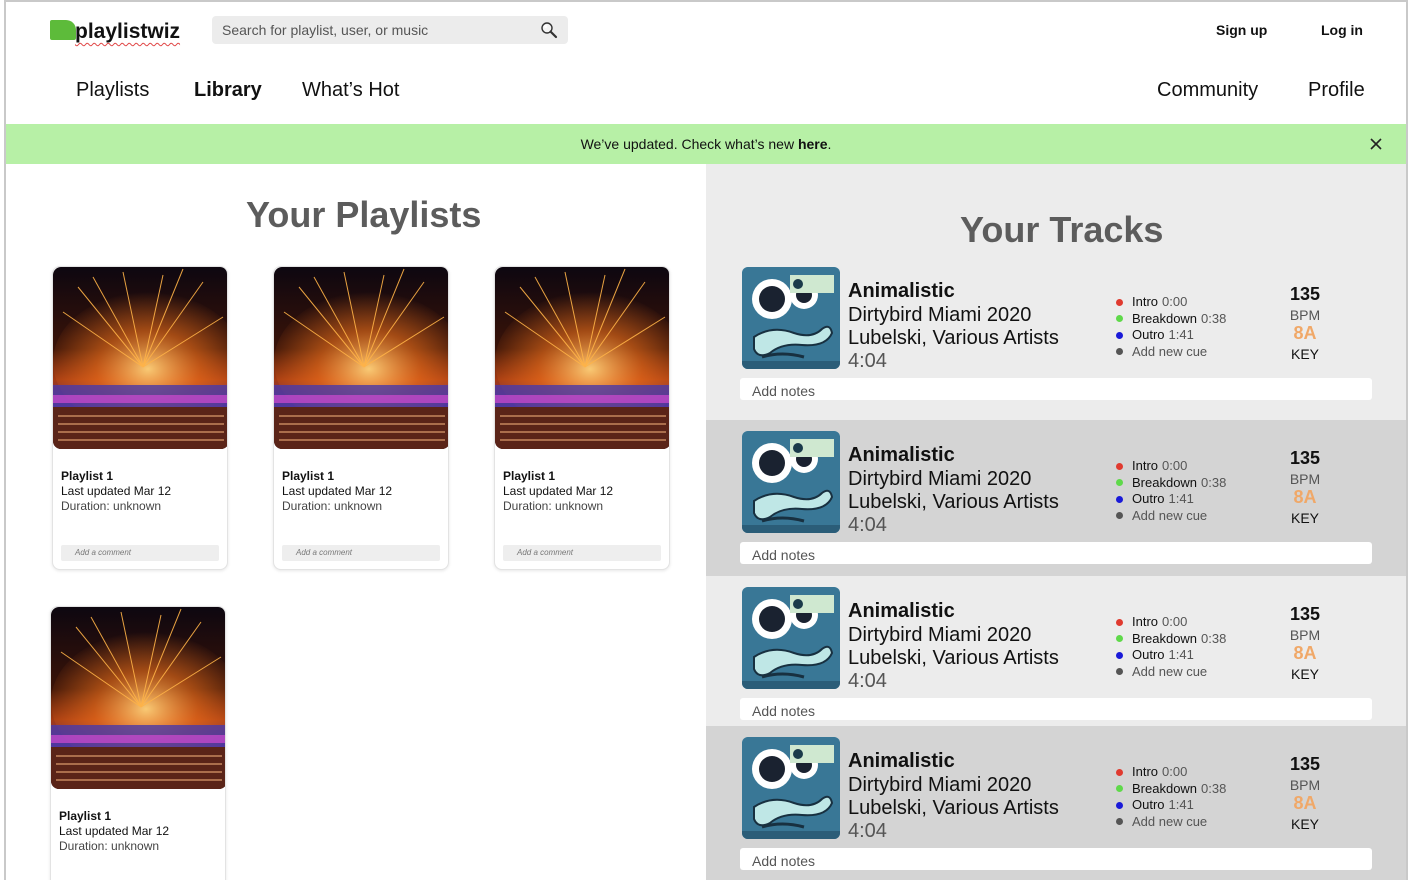 This screenshot has height=880, width=1412. What do you see at coordinates (1175, 621) in the screenshot?
I see `cue-time: 0:00` at bounding box center [1175, 621].